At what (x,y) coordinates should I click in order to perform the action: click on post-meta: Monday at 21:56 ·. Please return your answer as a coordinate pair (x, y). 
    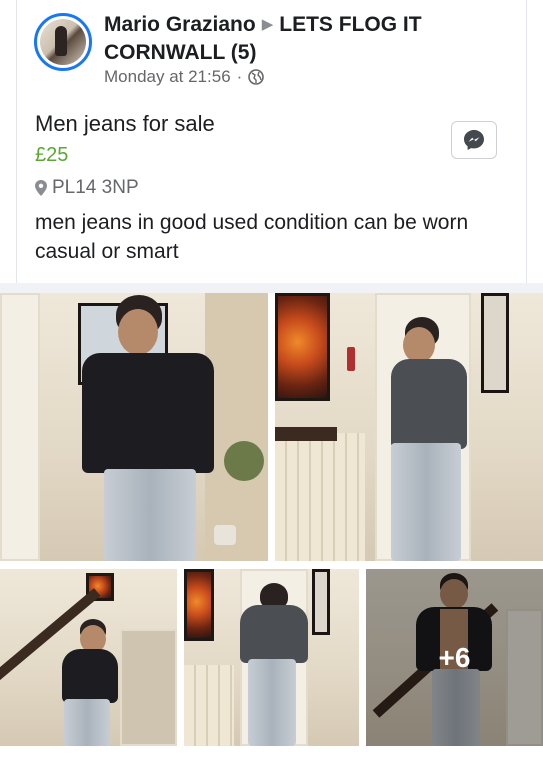
    Looking at the image, I should click on (184, 77).